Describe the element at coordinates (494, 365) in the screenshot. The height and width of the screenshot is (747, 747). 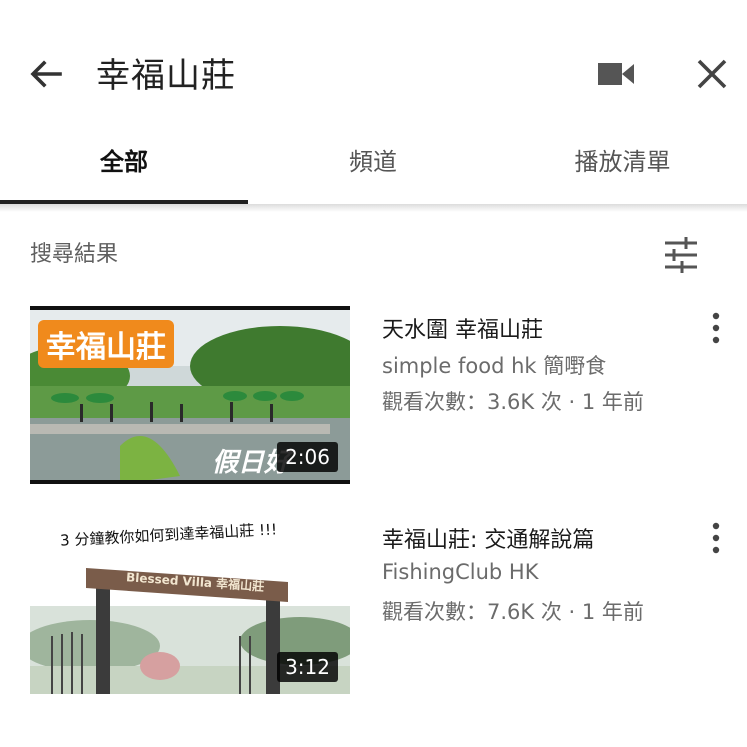
I see `video-channel: simple food hk 簡嘢食` at that location.